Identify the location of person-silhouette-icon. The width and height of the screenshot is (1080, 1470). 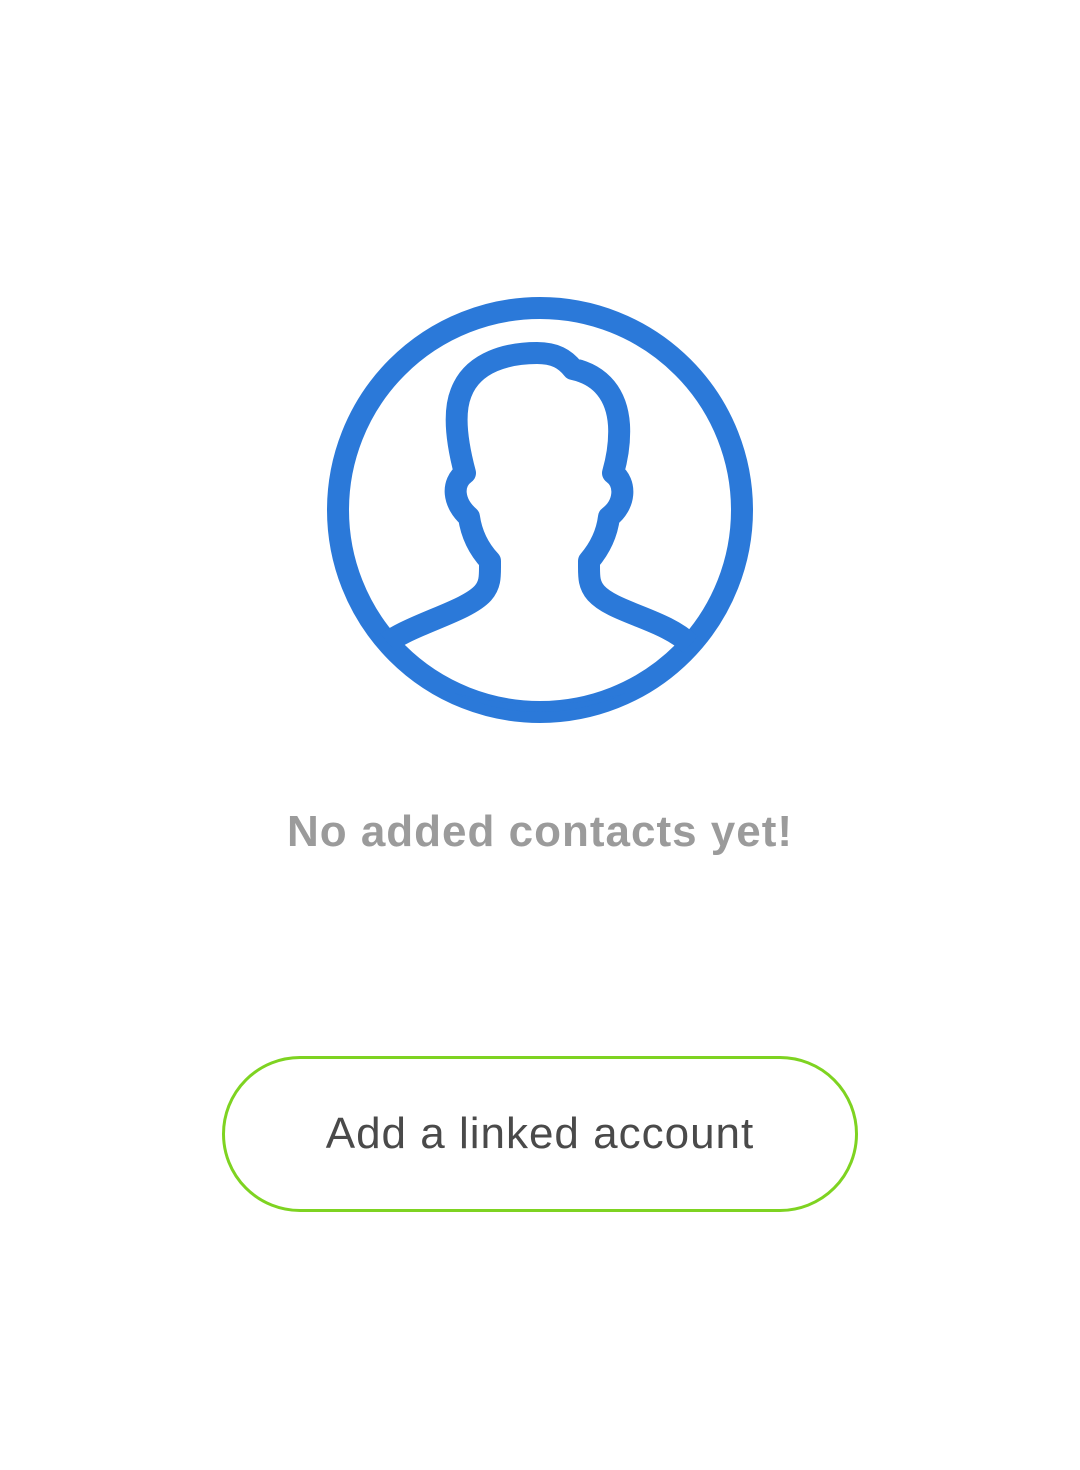
(540, 510).